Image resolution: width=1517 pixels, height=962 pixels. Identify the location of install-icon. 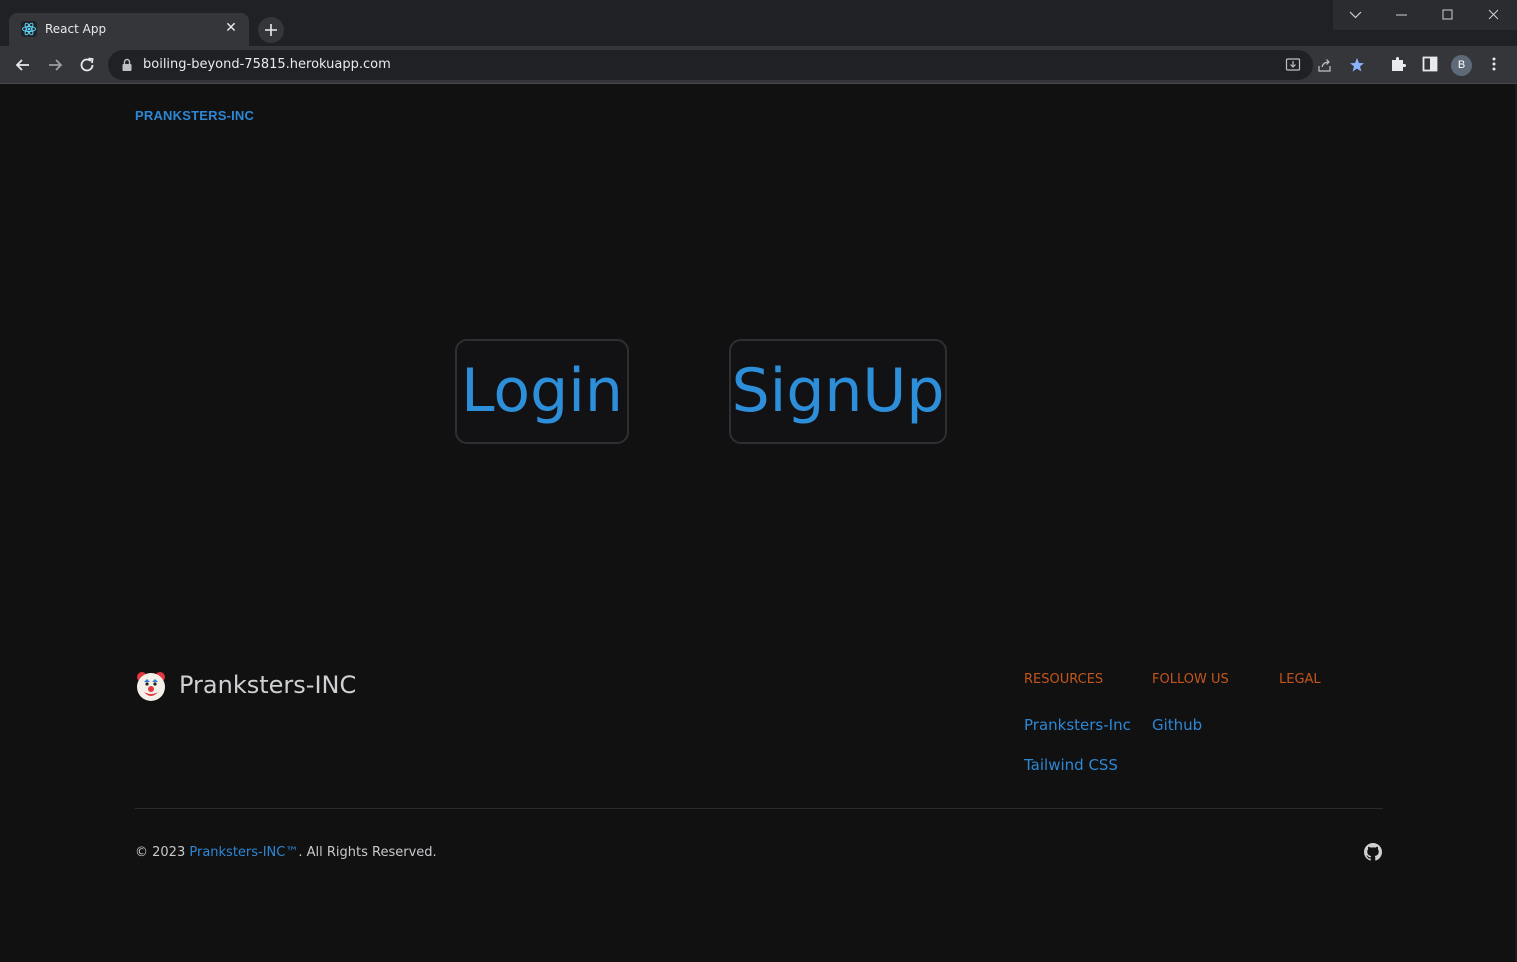
(1293, 65).